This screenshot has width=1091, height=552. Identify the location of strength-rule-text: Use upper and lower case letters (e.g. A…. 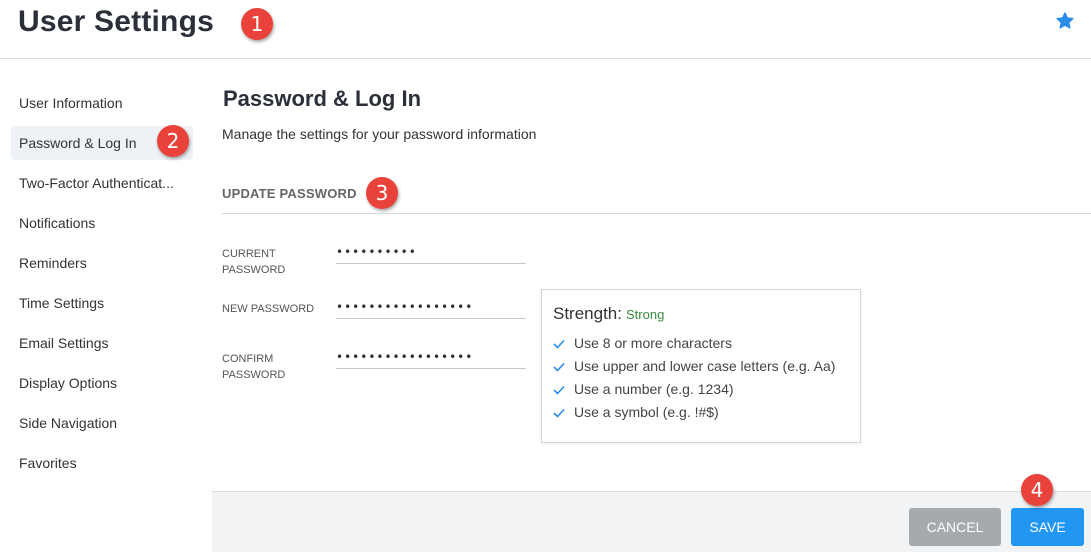
(705, 366).